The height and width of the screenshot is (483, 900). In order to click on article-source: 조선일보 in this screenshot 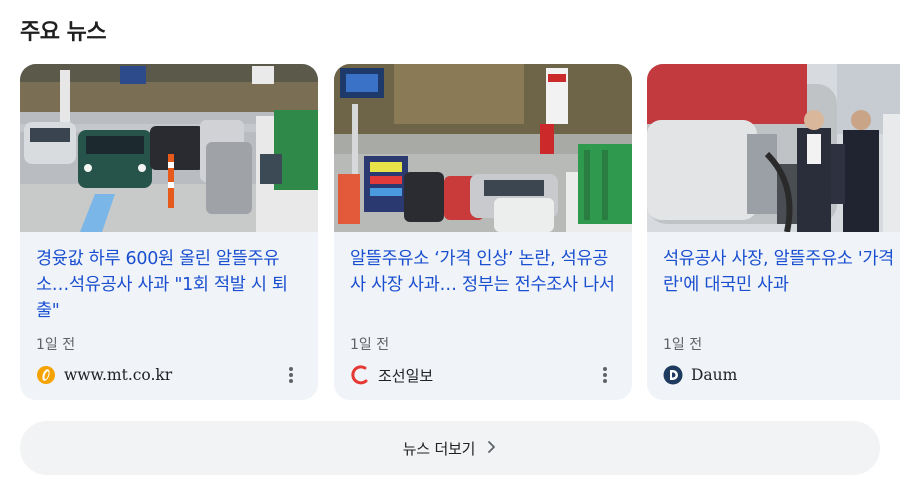, I will do `click(391, 375)`.